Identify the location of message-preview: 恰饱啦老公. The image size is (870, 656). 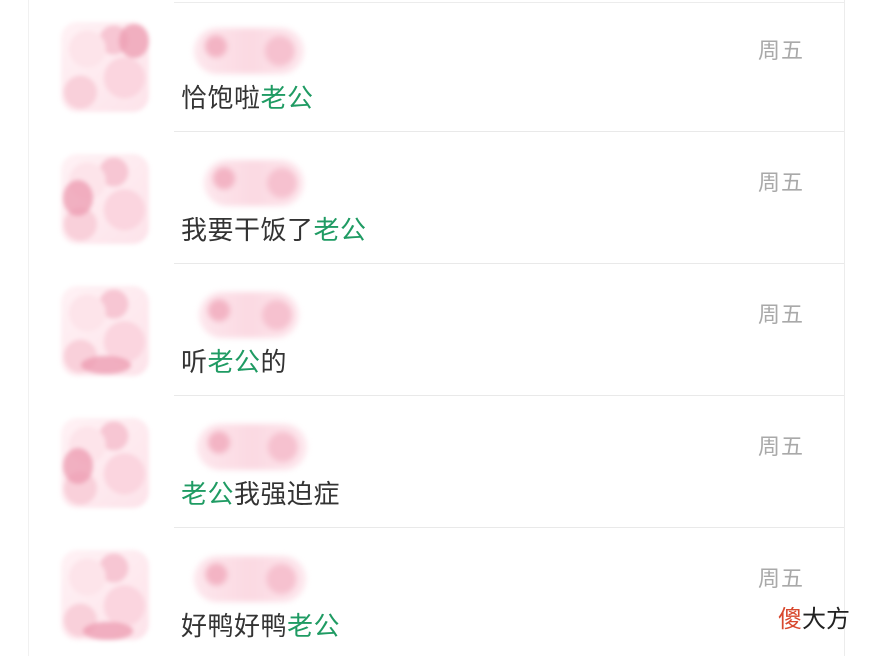
(247, 96).